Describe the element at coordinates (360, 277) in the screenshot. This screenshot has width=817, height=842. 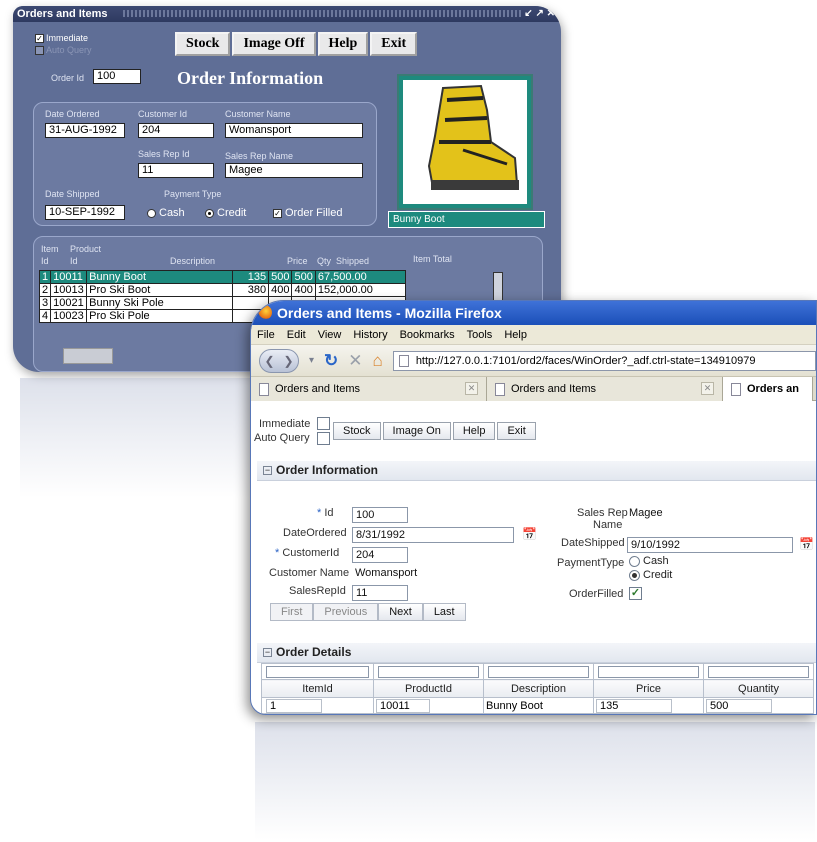
I see `cell-total: 67,500.00` at that location.